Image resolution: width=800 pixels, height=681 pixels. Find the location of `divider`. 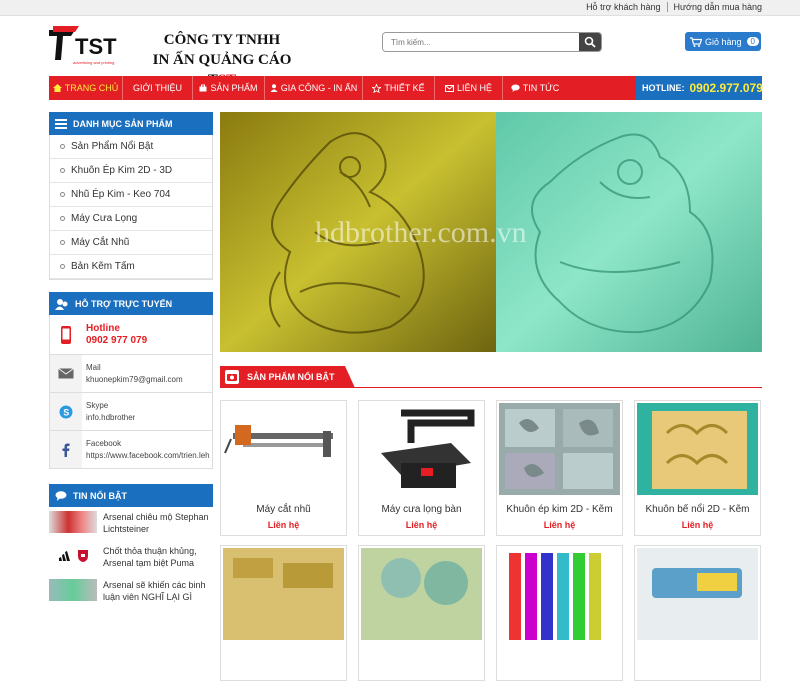

divider is located at coordinates (667, 7).